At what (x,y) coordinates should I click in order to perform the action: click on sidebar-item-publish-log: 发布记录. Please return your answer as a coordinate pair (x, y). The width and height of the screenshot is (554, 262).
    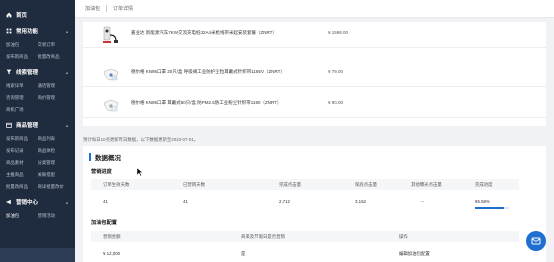
    Looking at the image, I should click on (22, 150).